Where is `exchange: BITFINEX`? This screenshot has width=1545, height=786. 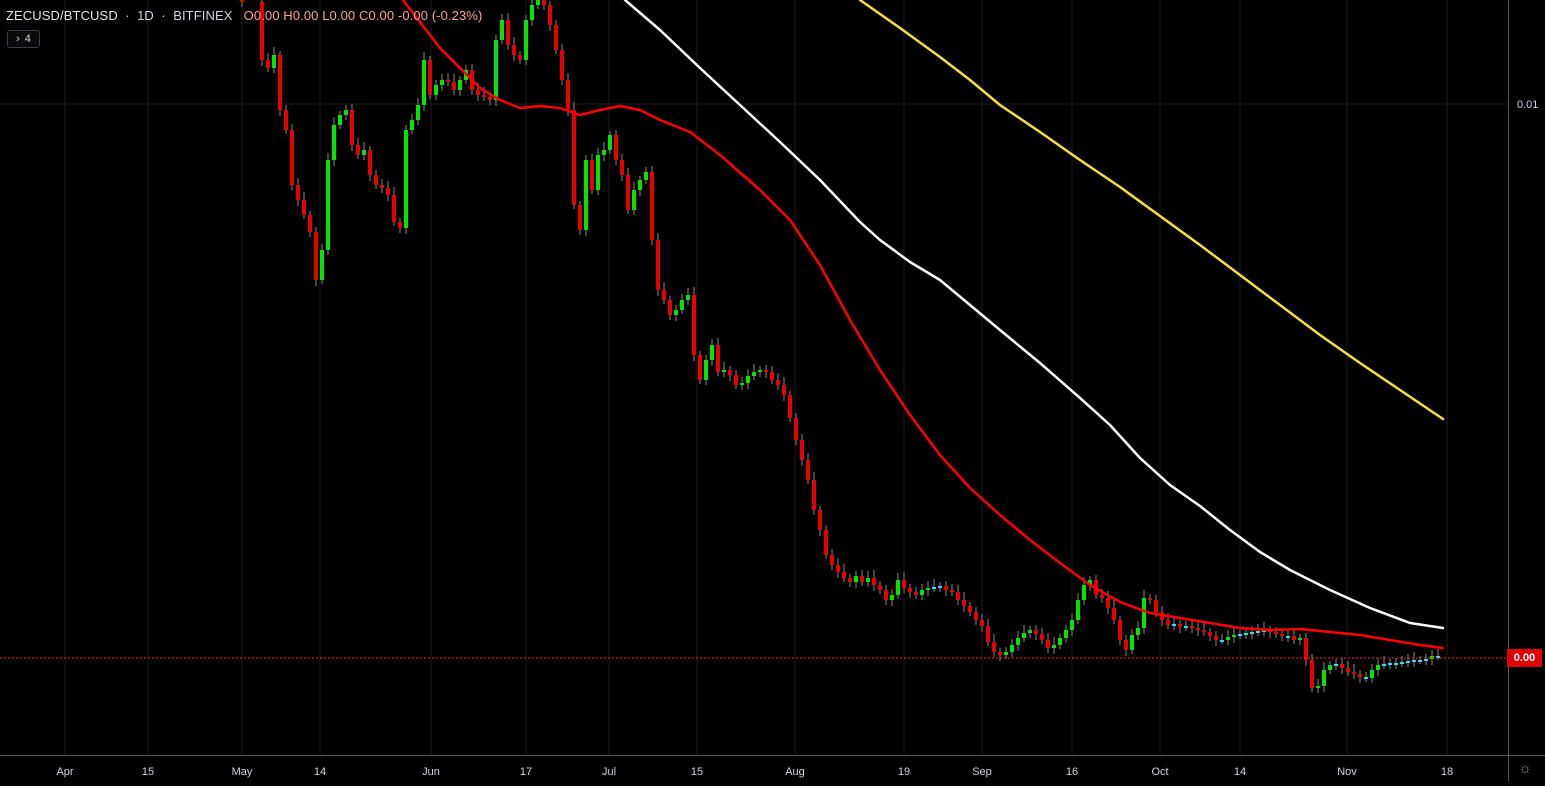
exchange: BITFINEX is located at coordinates (203, 15).